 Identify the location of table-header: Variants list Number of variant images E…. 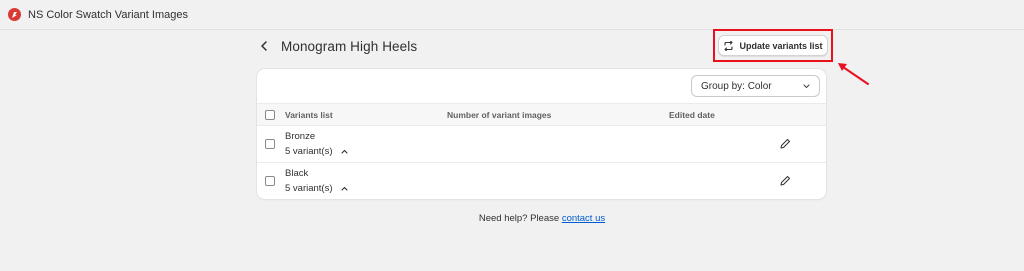
(541, 114).